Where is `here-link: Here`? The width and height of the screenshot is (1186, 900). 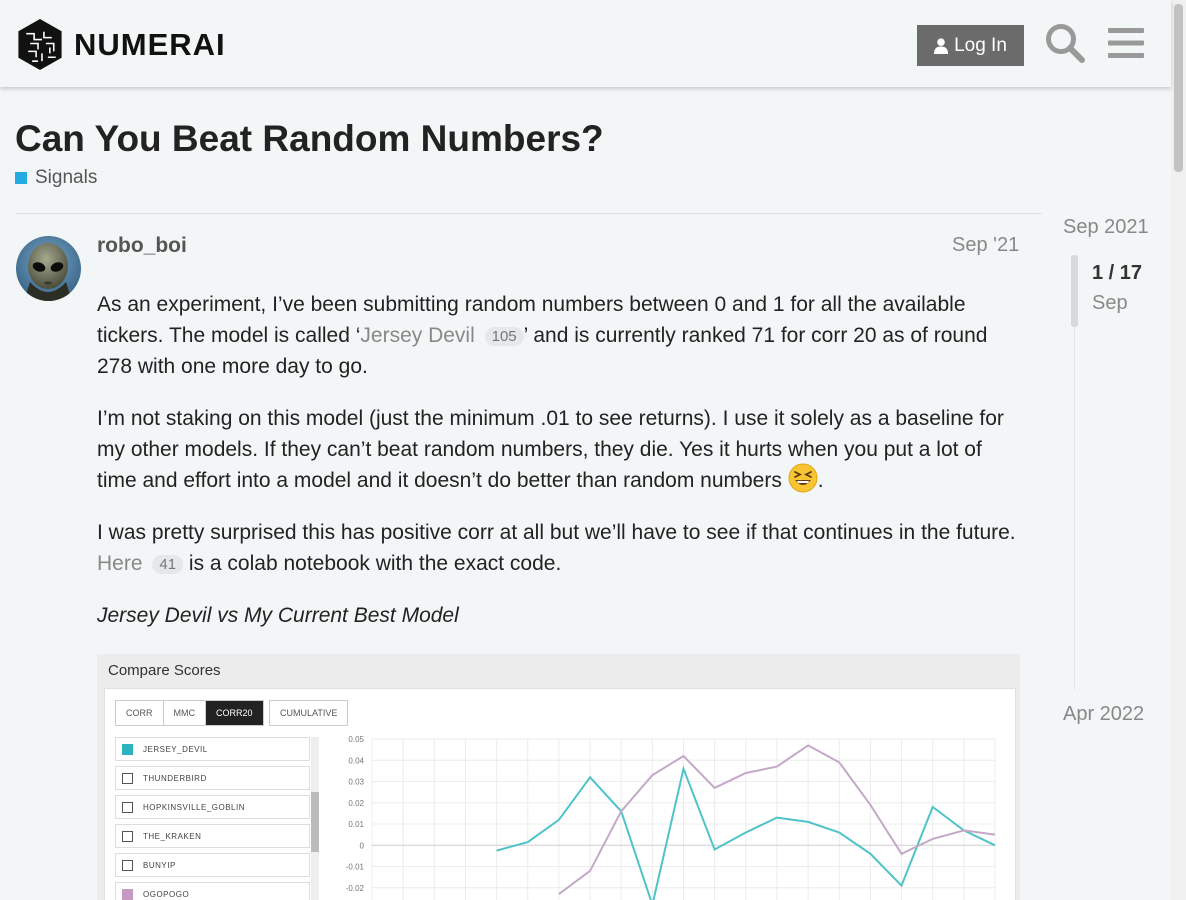
here-link: Here is located at coordinates (120, 563).